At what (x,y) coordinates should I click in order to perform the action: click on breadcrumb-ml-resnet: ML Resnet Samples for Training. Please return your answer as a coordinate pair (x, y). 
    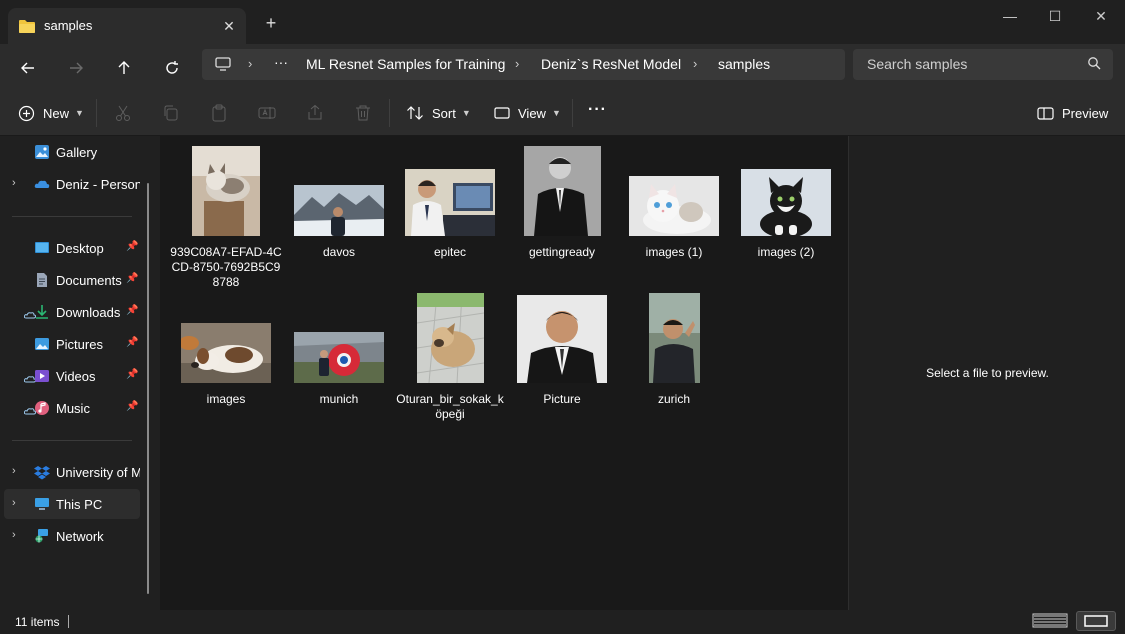
    Looking at the image, I should click on (405, 64).